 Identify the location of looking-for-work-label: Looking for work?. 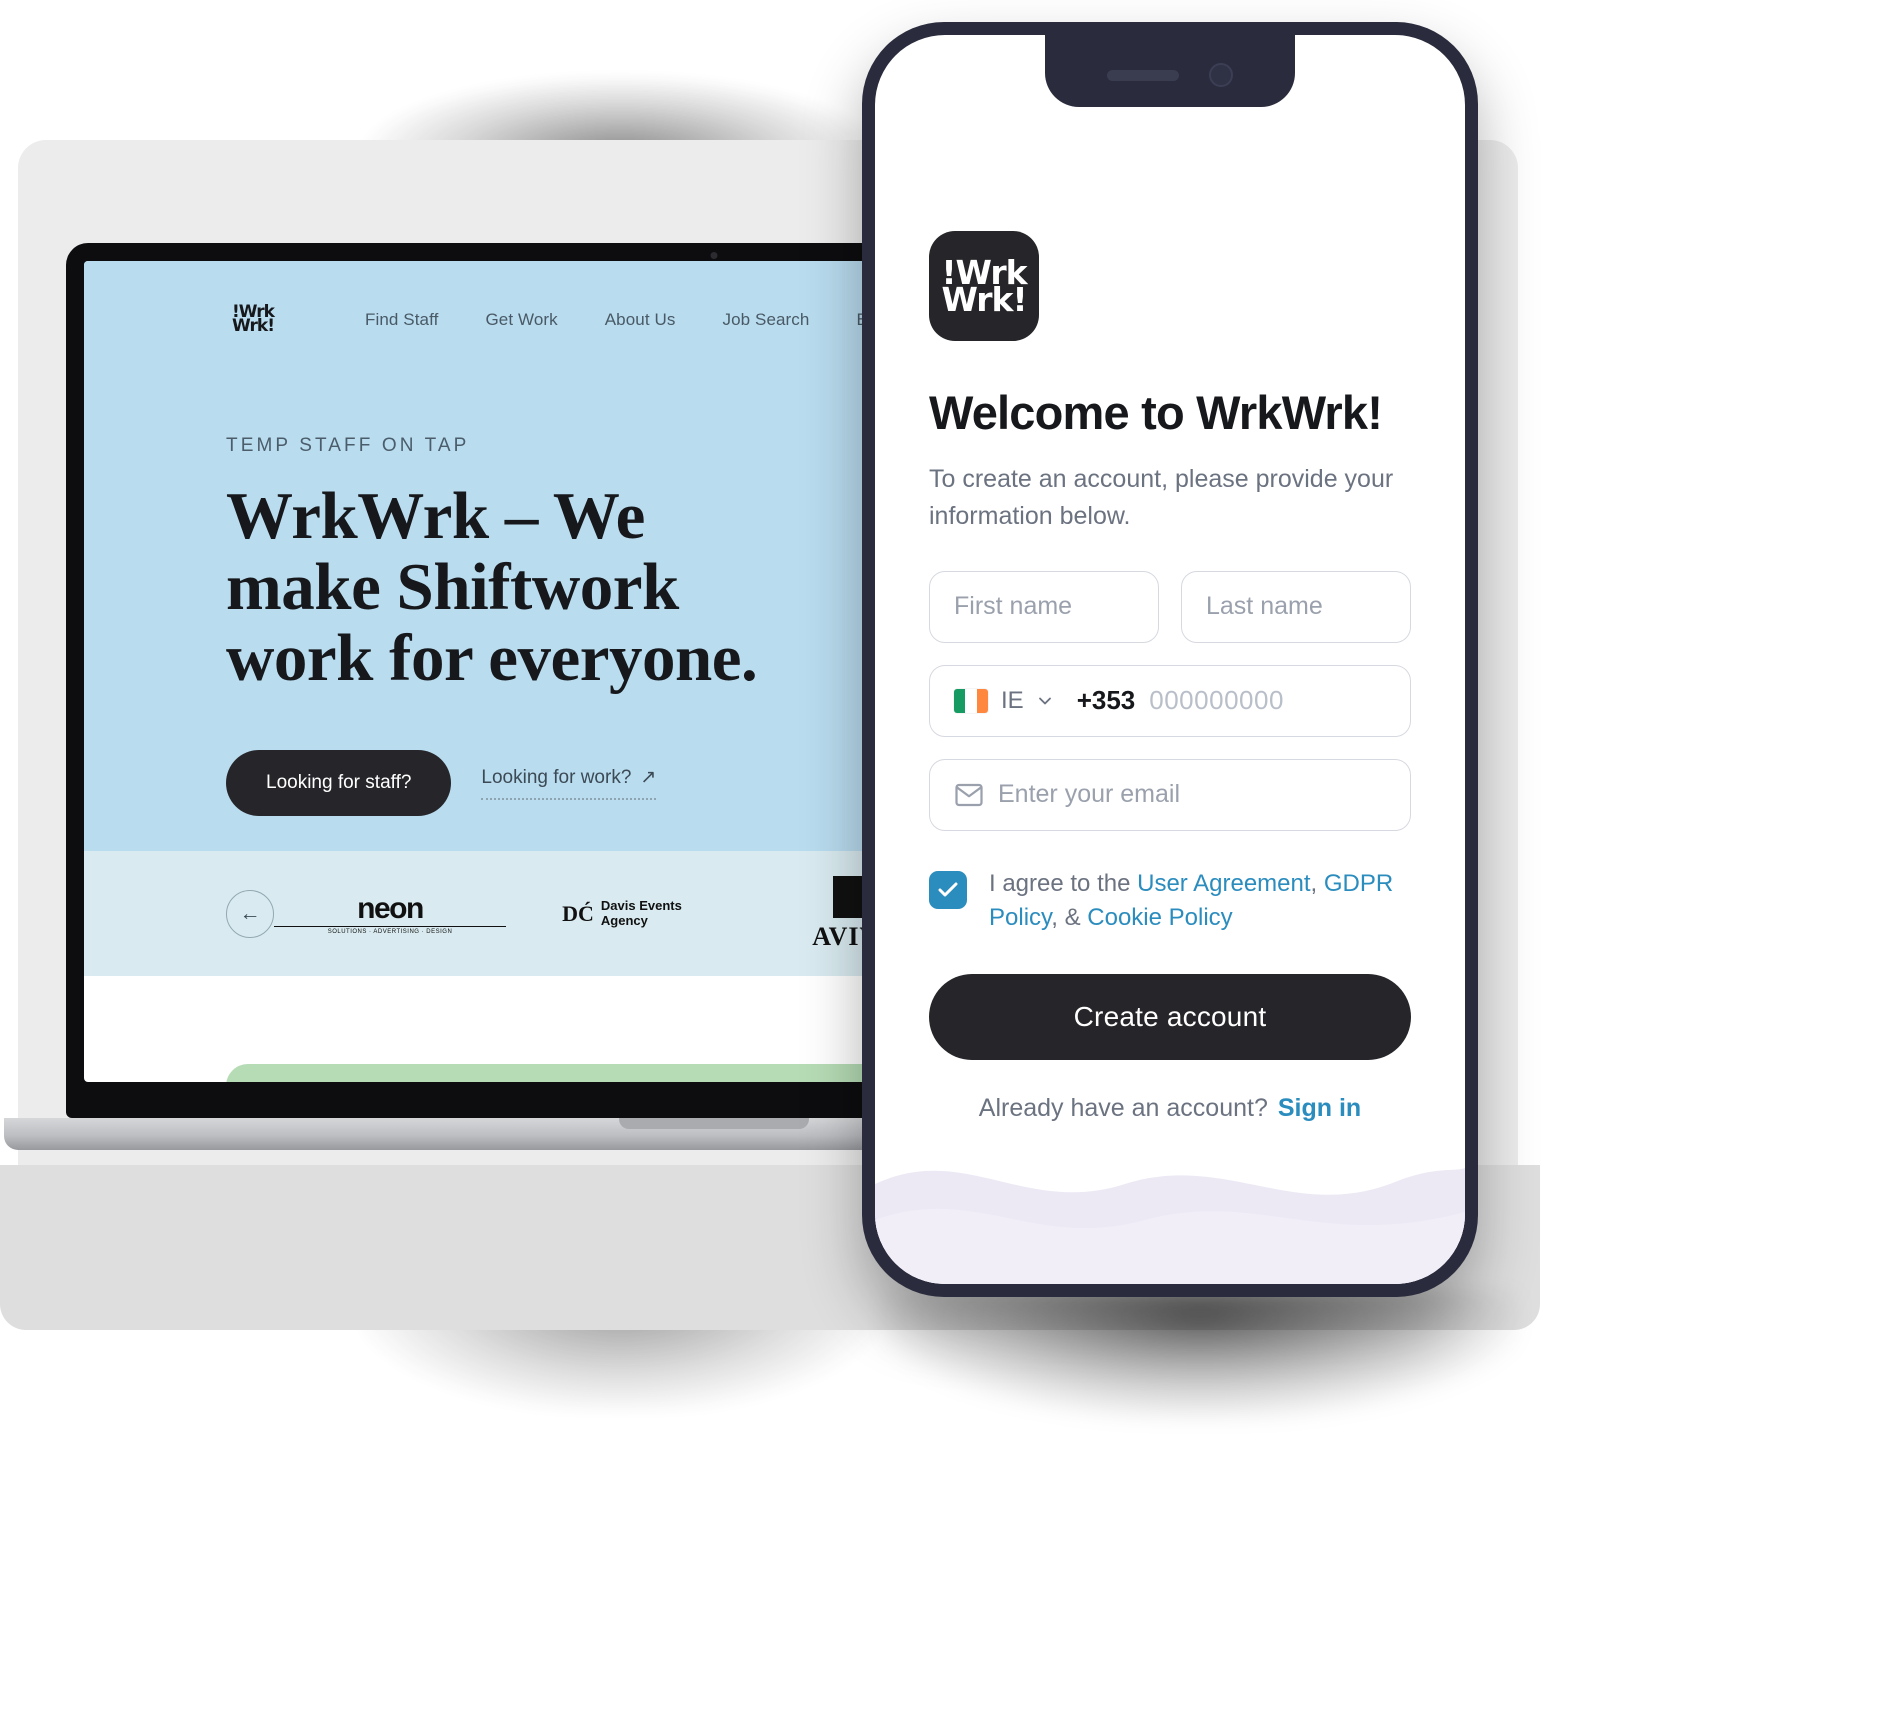
(556, 777).